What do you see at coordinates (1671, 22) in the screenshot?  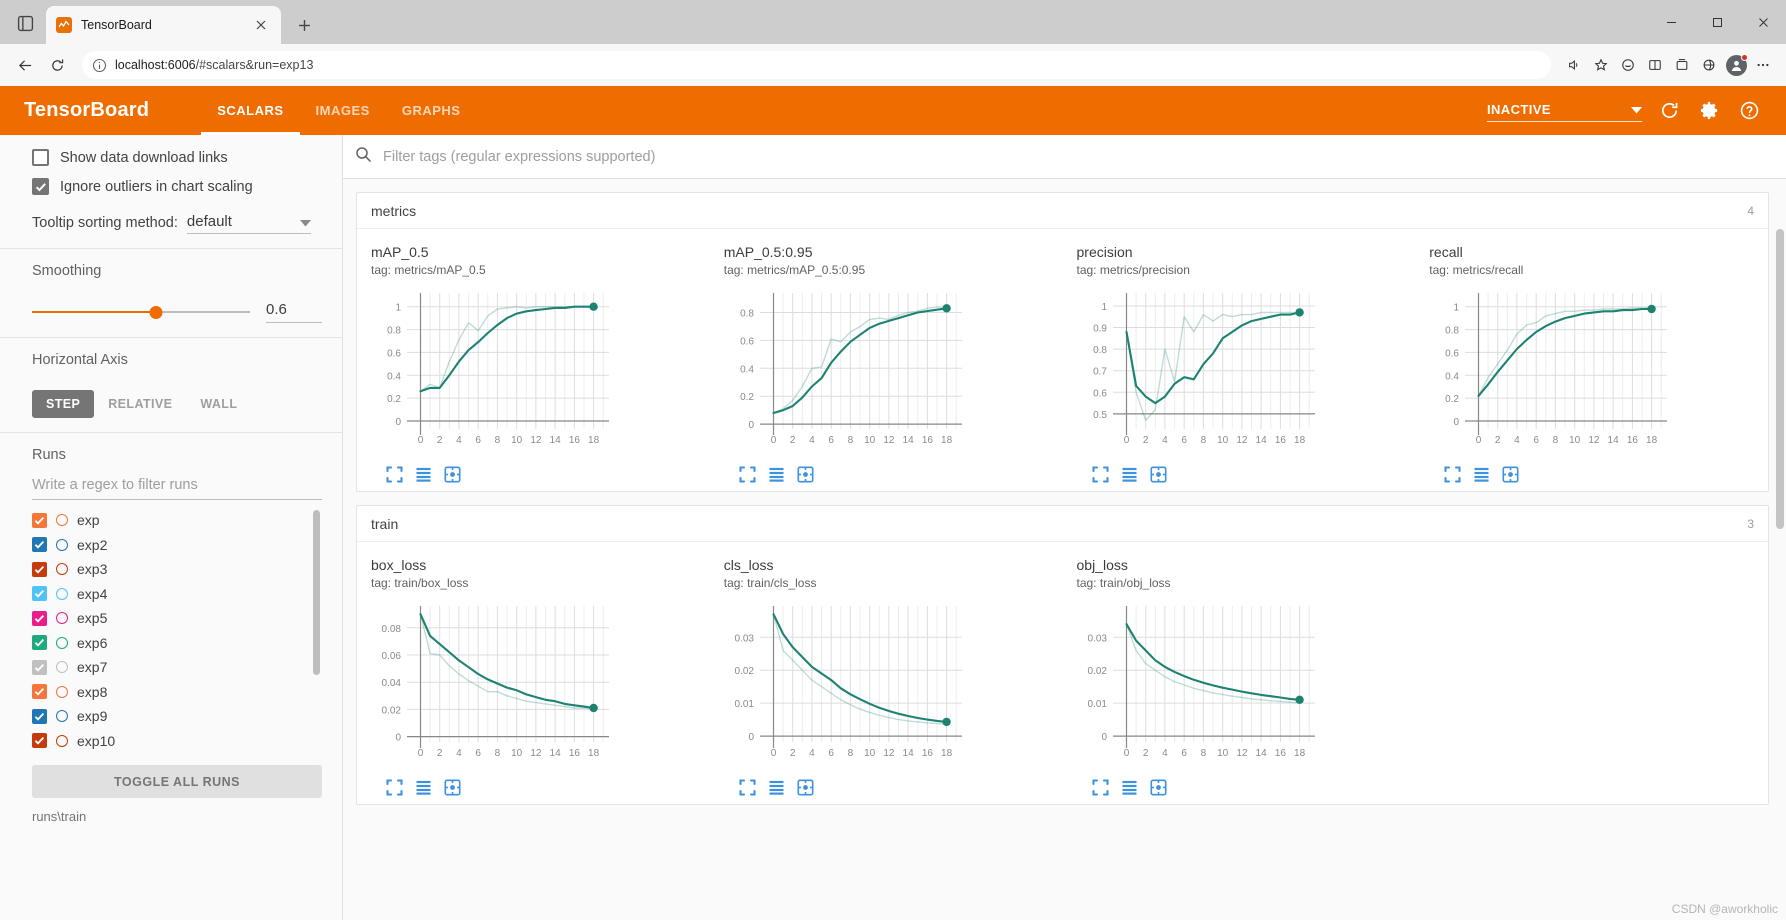 I see `minimize-button` at bounding box center [1671, 22].